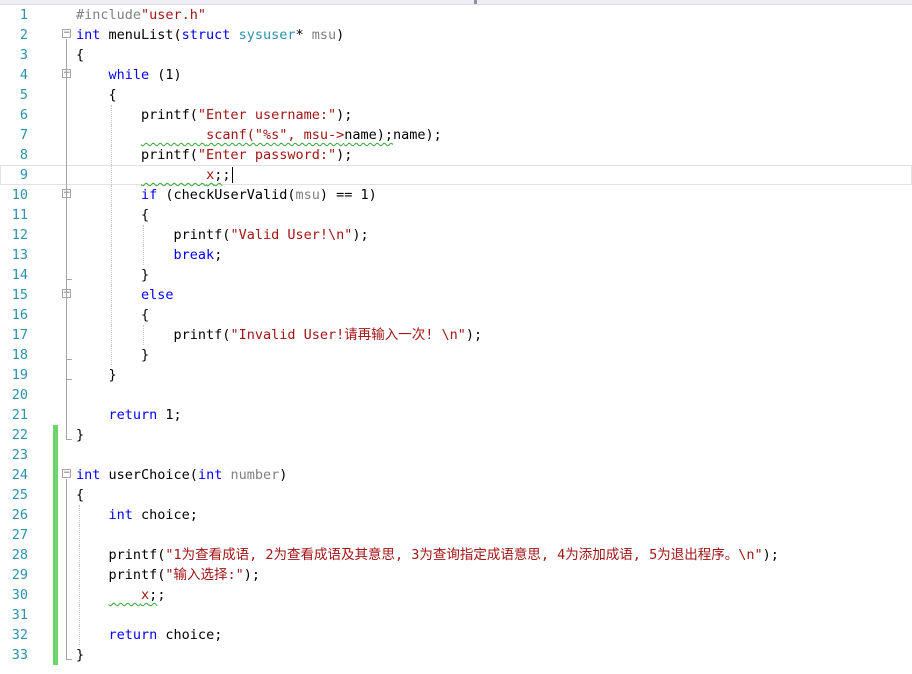  I want to click on line-content: int menuList(struct sysuser* msu), so click(210, 35).